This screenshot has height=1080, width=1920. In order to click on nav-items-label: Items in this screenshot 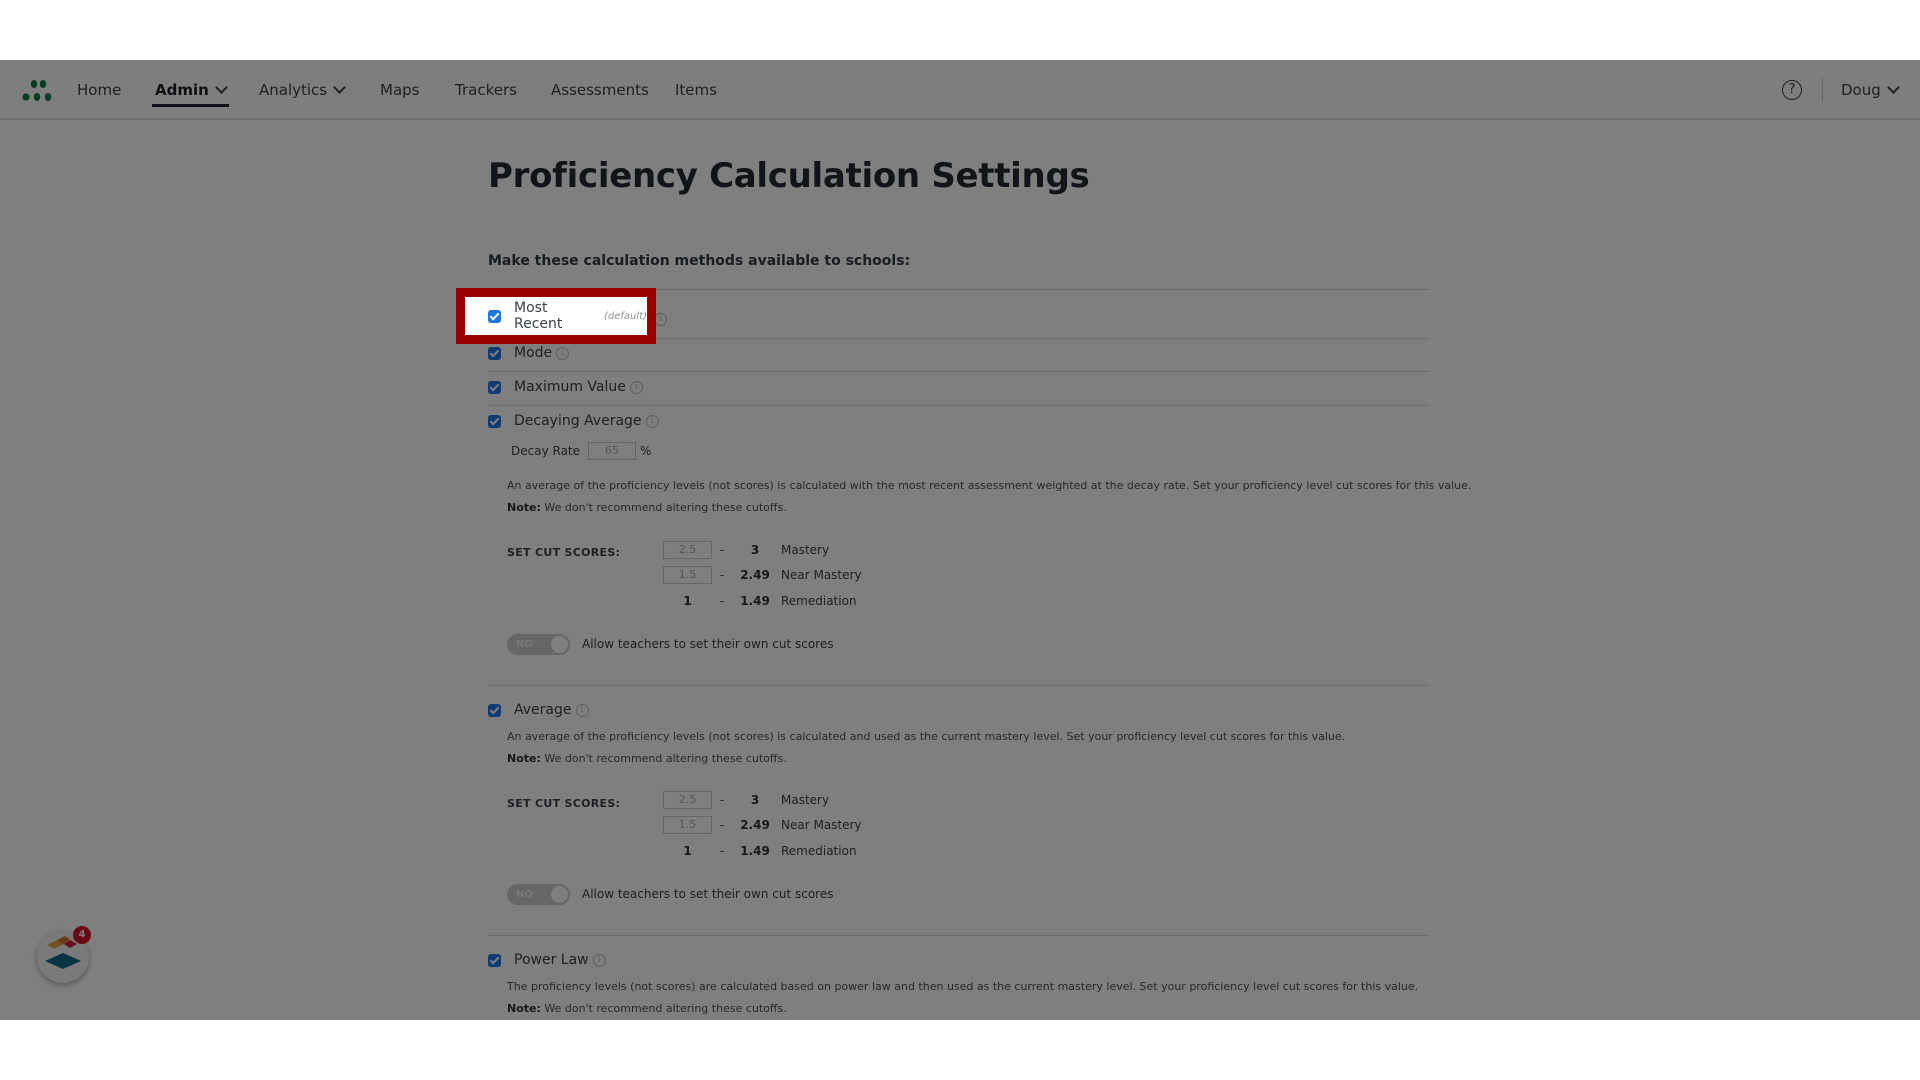, I will do `click(696, 90)`.